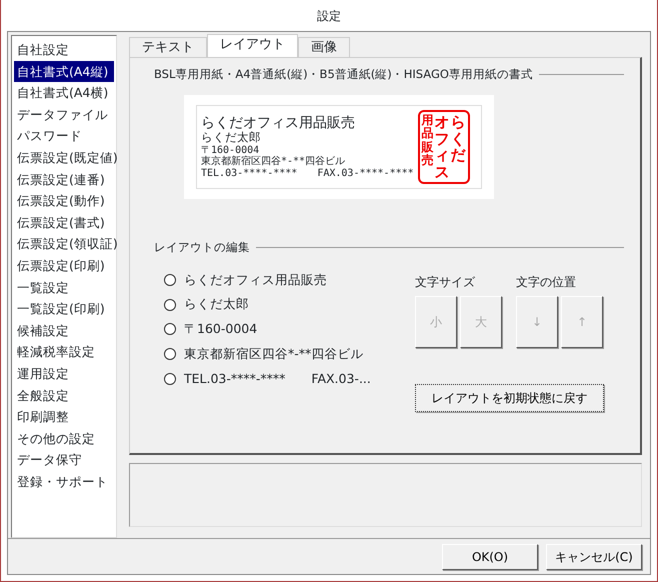 The image size is (658, 582). I want to click on sidebar-item: 一覧設定, so click(64, 287).